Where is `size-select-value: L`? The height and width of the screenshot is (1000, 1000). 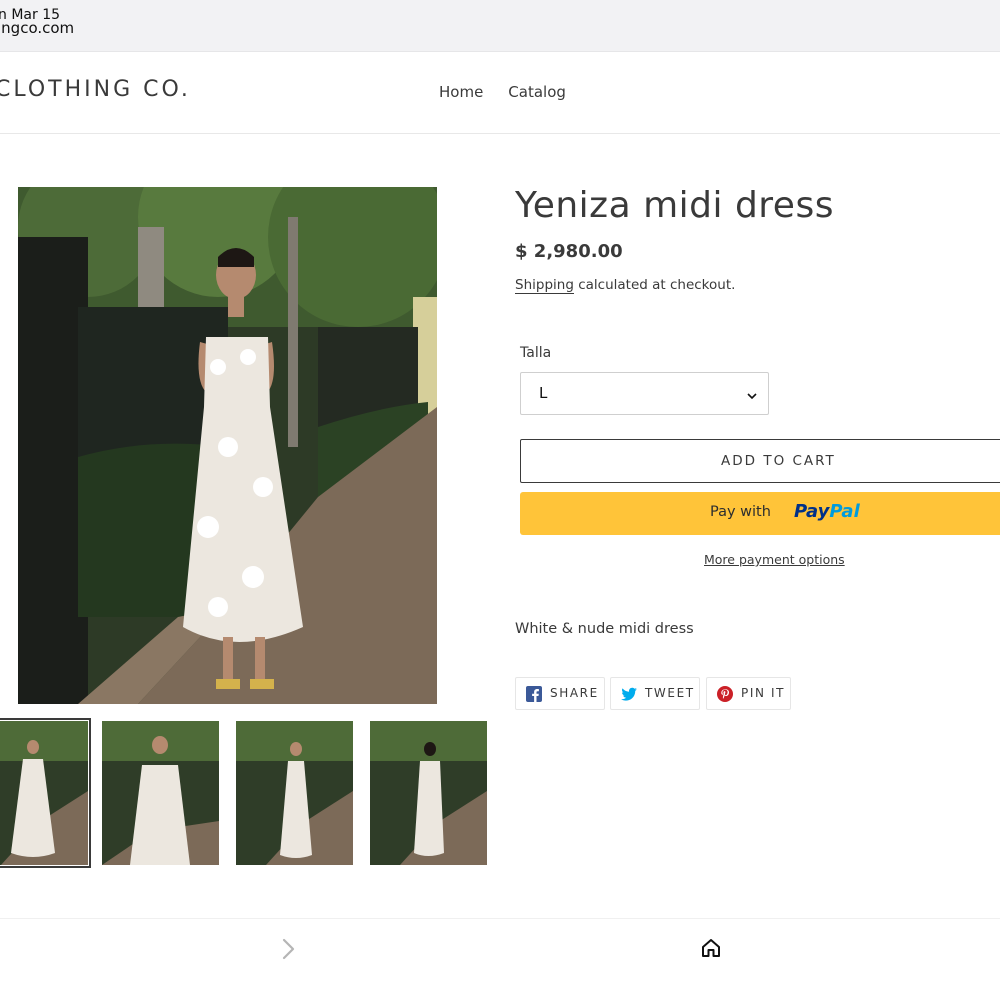
size-select-value: L is located at coordinates (543, 393).